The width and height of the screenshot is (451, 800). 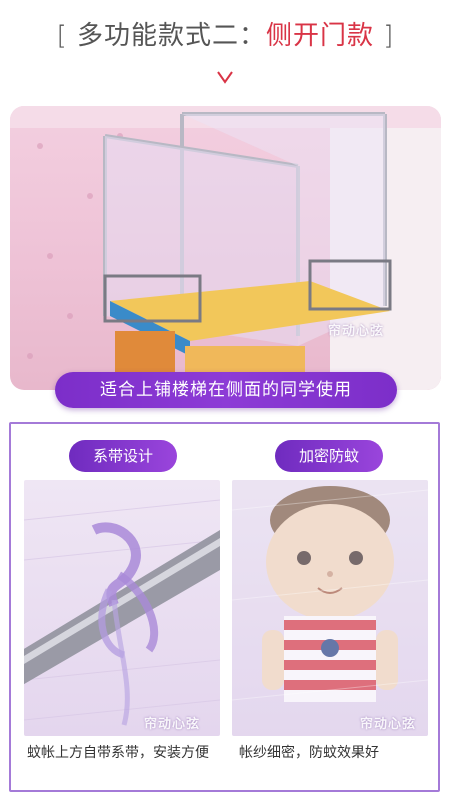 I want to click on doll-illustration, so click(x=330, y=608).